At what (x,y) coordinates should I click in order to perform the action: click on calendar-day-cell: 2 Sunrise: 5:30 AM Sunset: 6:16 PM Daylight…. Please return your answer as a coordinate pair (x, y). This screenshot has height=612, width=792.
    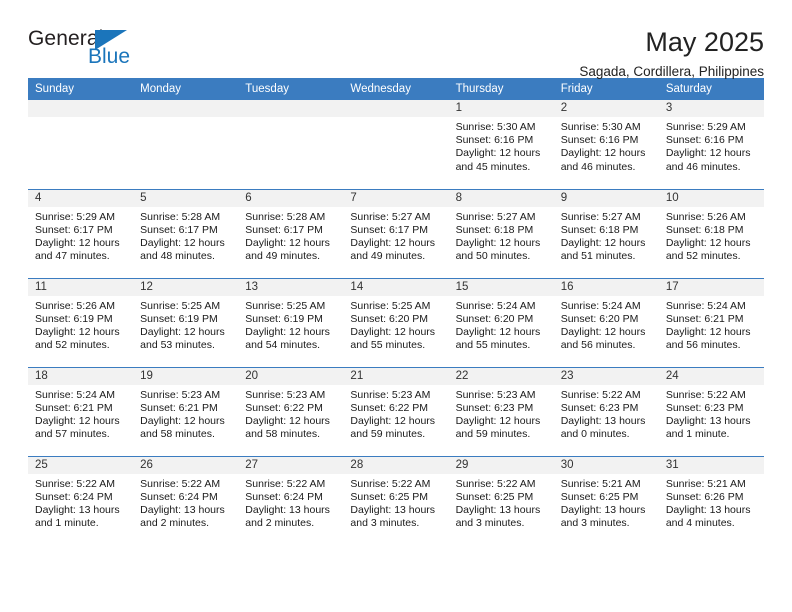
    Looking at the image, I should click on (606, 144).